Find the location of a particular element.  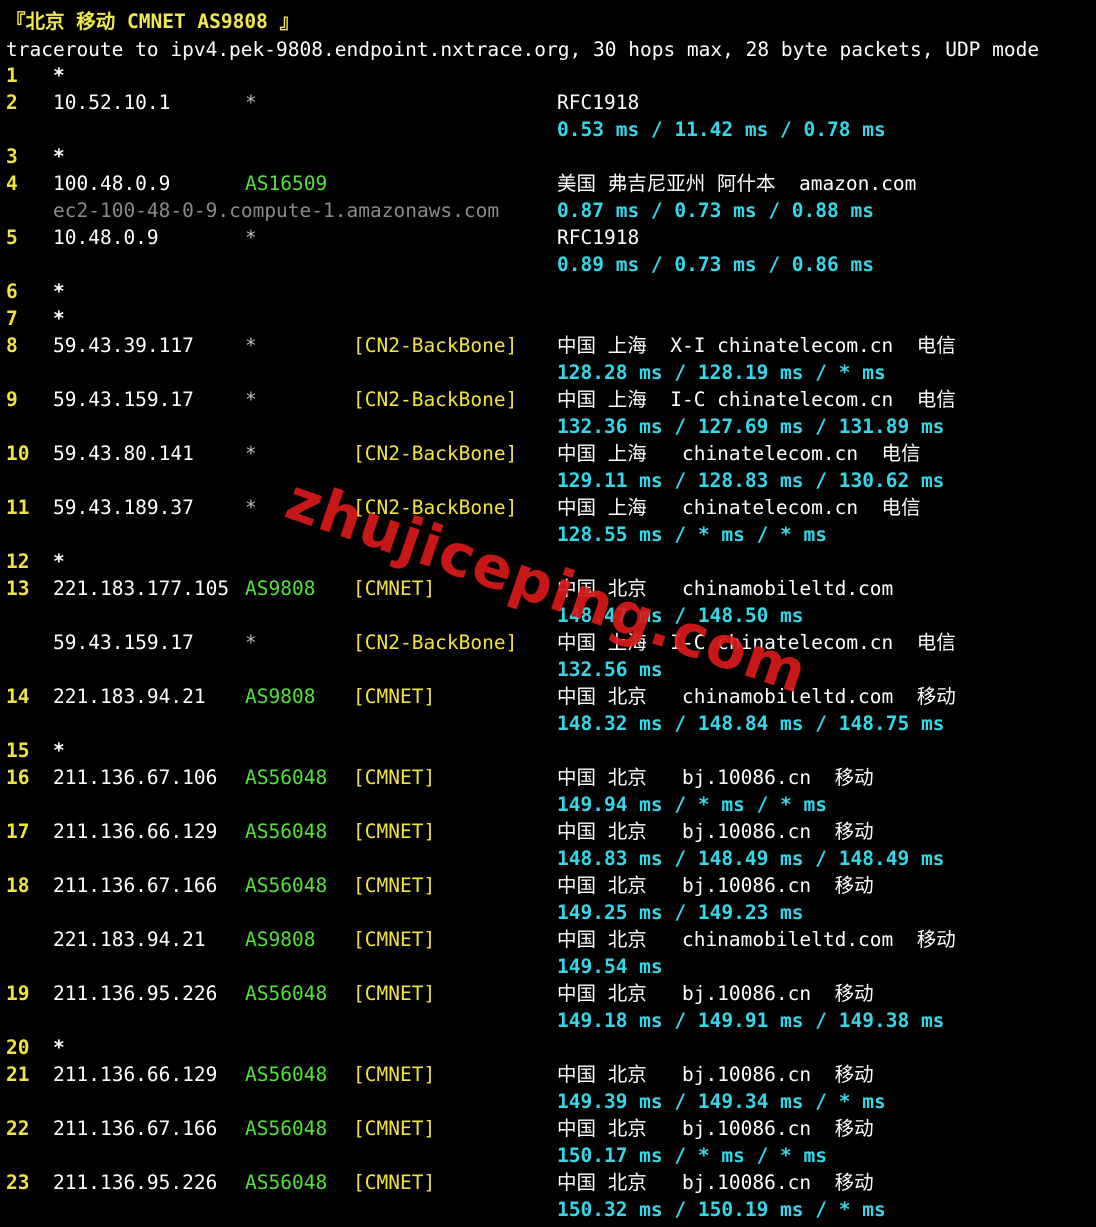

hop-number: 7 is located at coordinates (12, 318).